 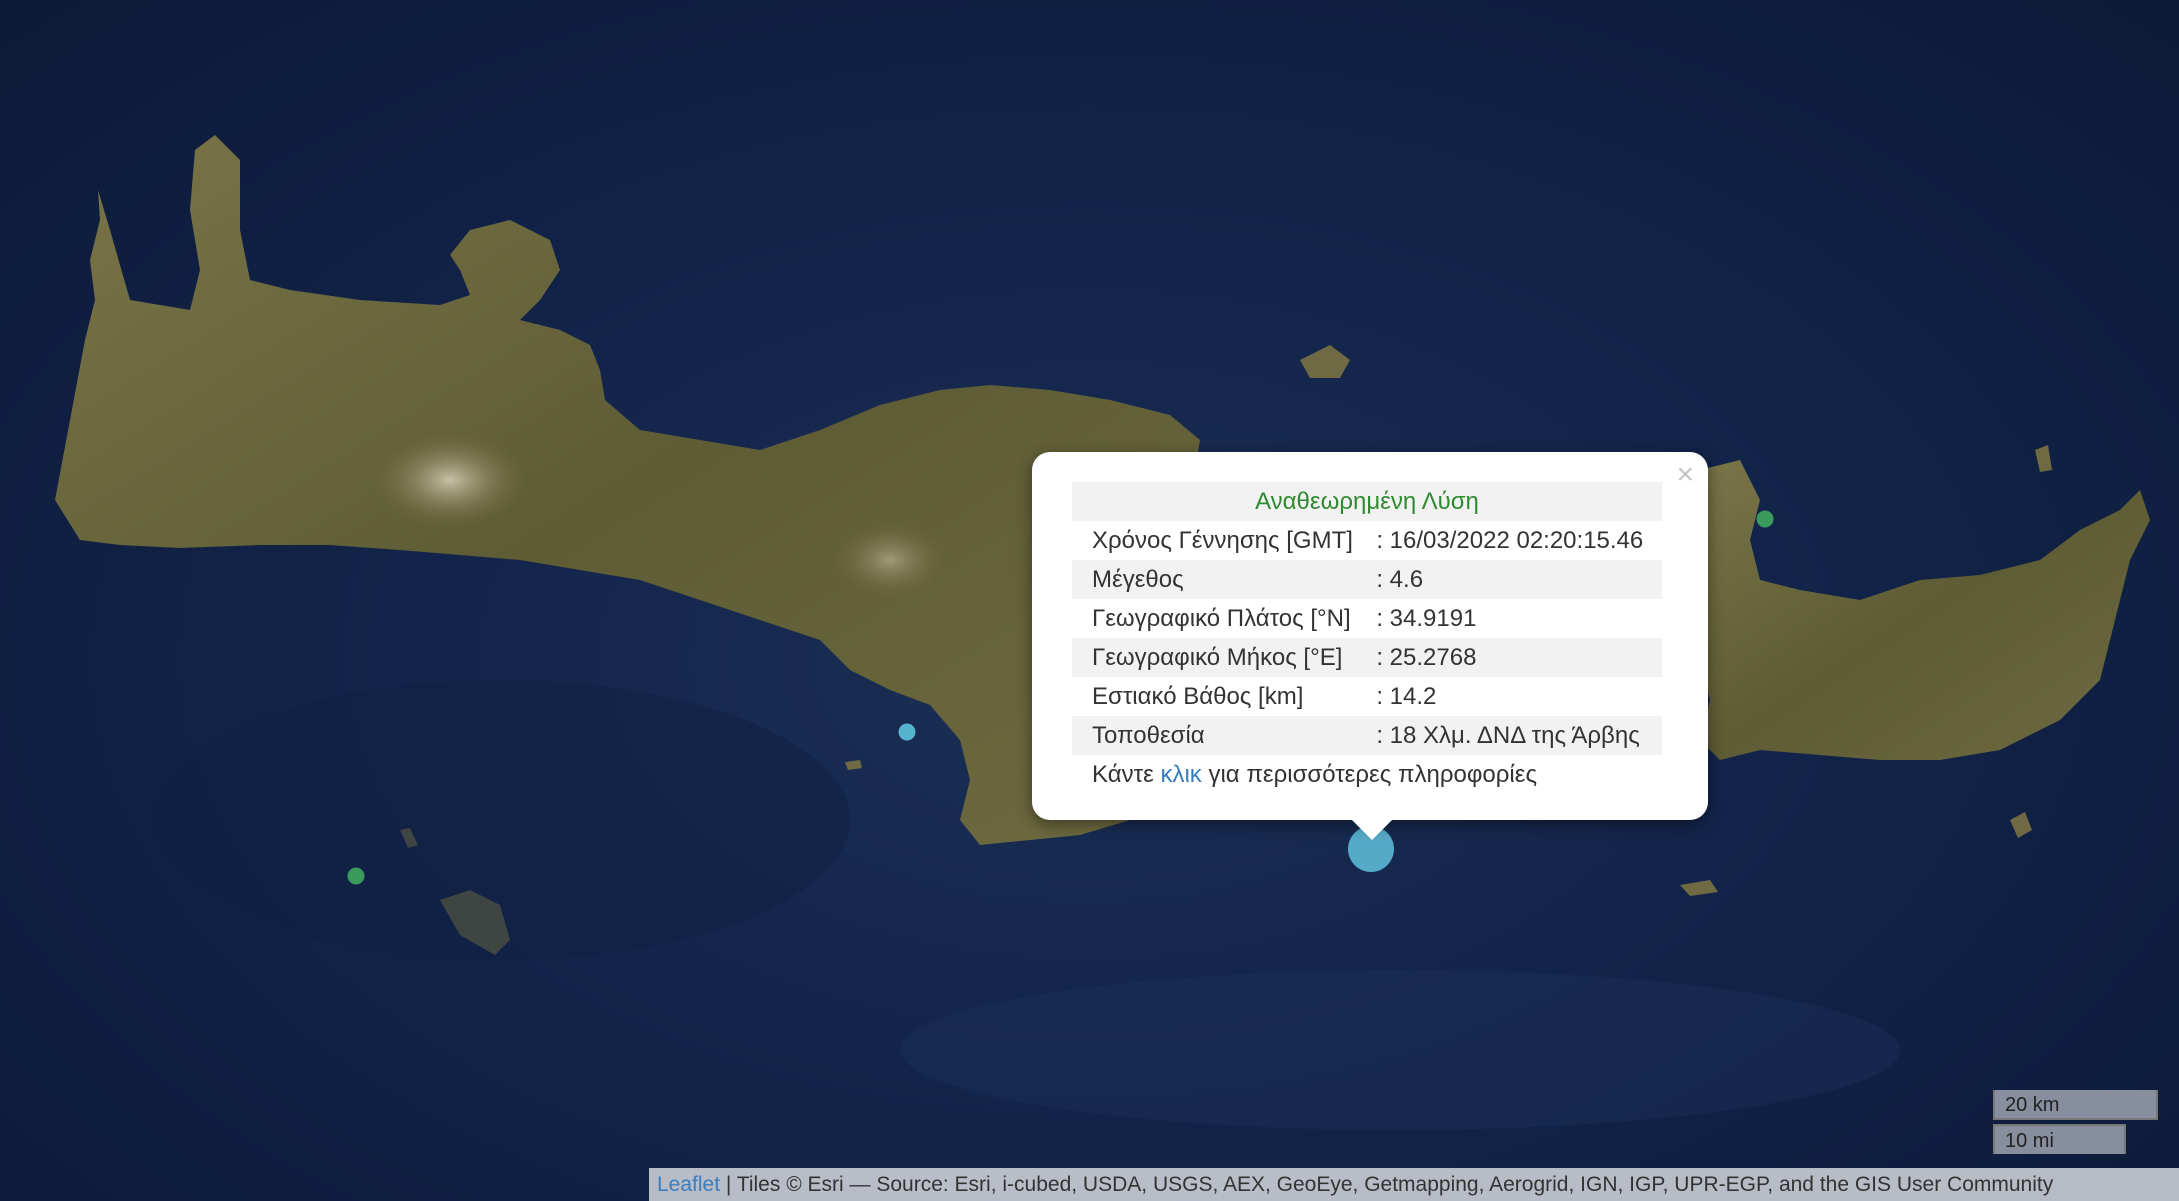 I want to click on row-label: Γεωγραφικό Μήκος [°E], so click(x=1222, y=657).